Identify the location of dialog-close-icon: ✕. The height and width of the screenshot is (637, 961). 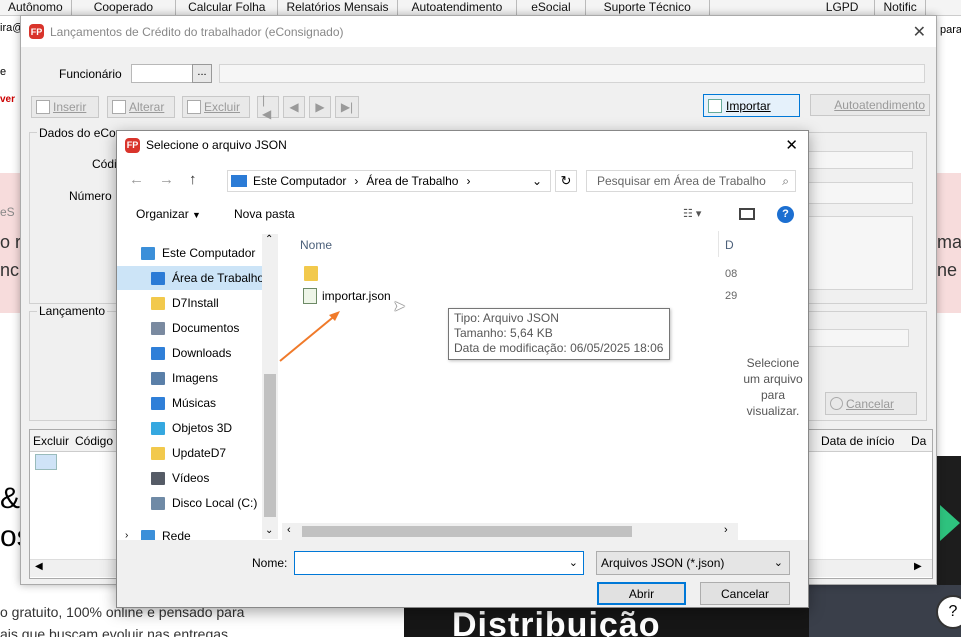
(791, 145).